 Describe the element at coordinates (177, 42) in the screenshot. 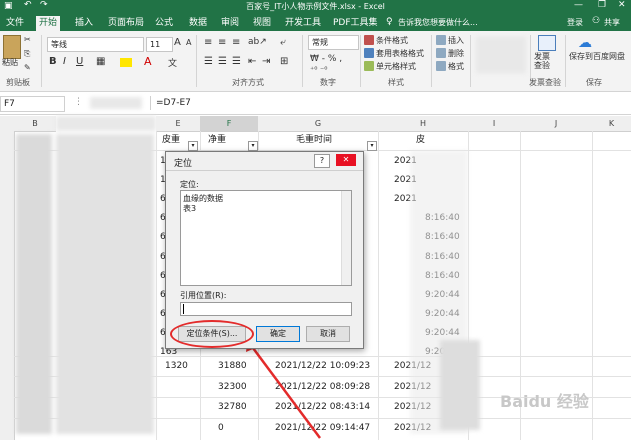

I see `grow-font-icon: A` at that location.